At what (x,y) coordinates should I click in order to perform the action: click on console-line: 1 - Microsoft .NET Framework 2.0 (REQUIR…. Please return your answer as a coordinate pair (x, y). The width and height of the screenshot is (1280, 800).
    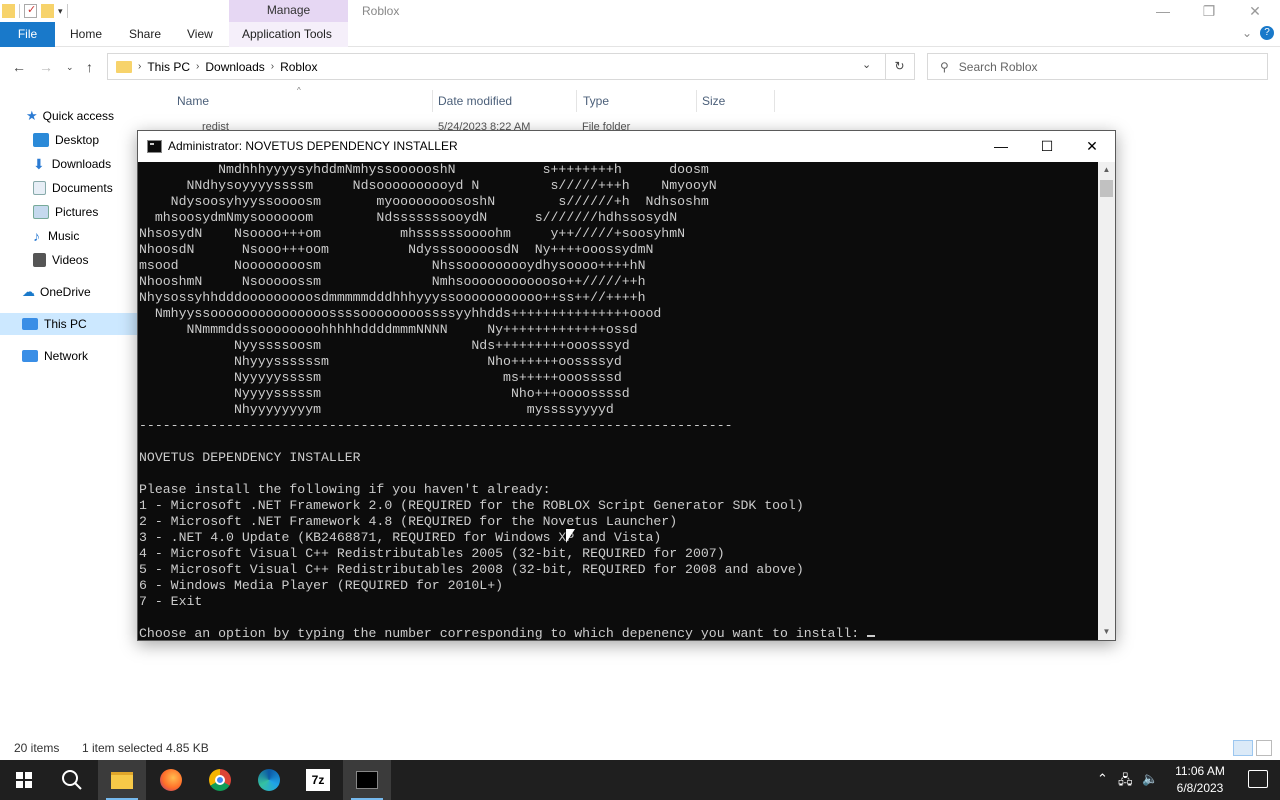
    Looking at the image, I should click on (471, 505).